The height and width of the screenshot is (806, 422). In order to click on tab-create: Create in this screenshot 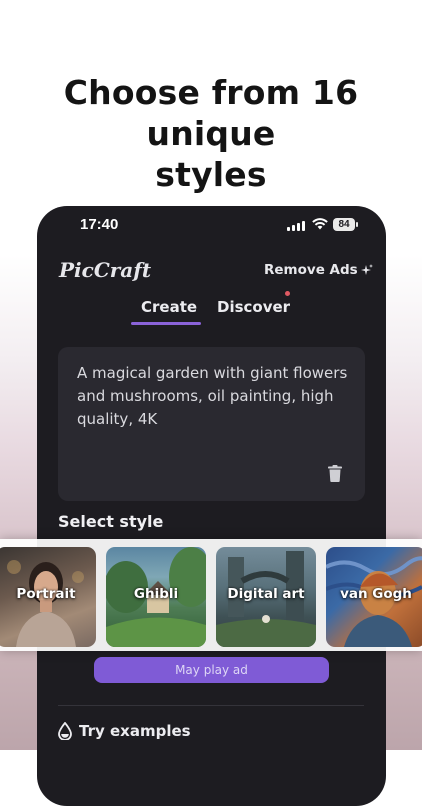, I will do `click(169, 307)`.